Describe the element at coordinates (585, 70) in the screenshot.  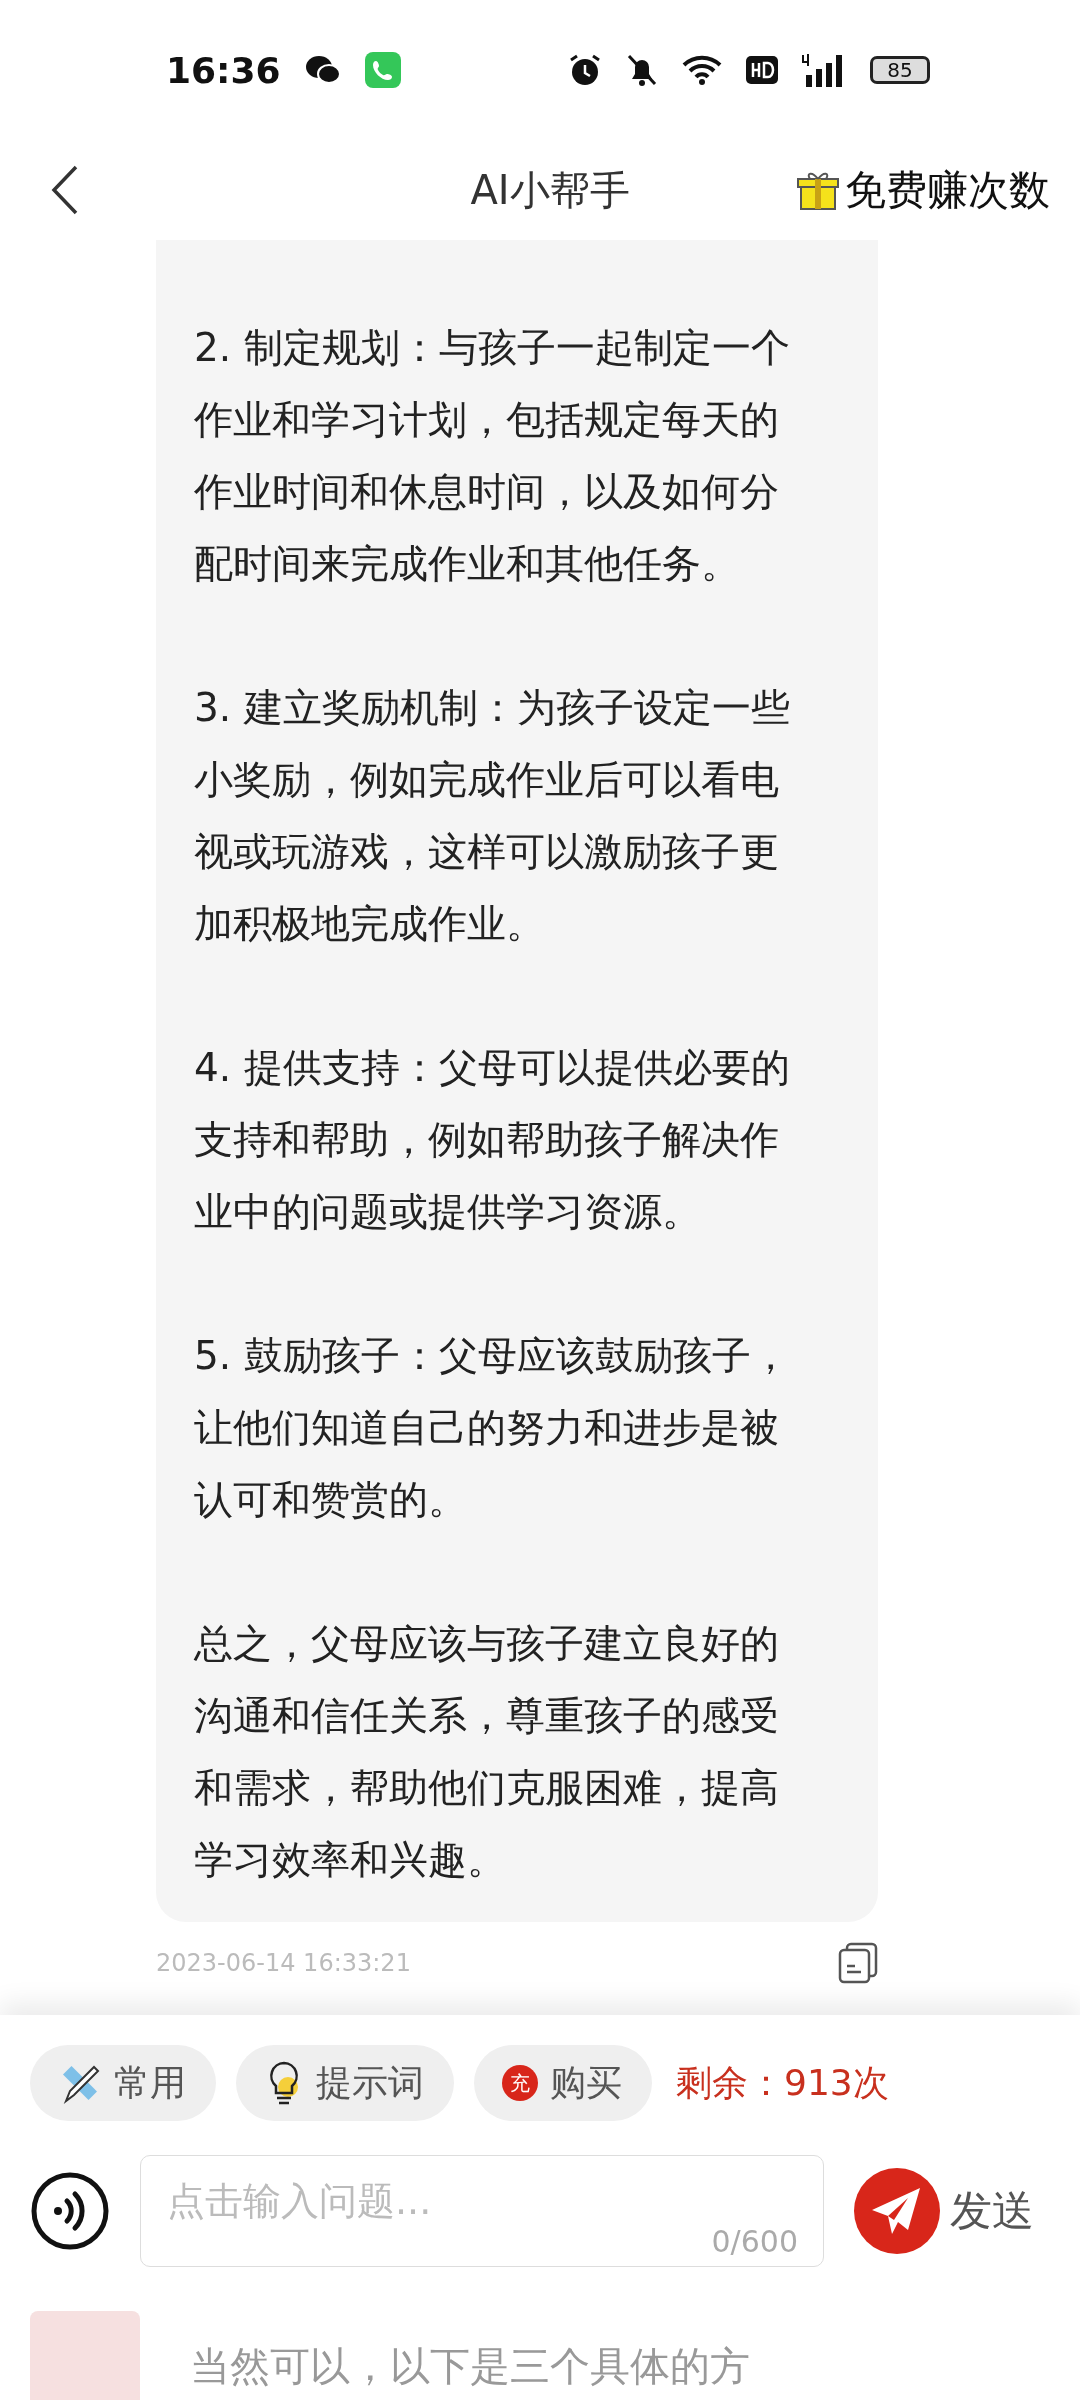
I see `alarm-icon` at that location.